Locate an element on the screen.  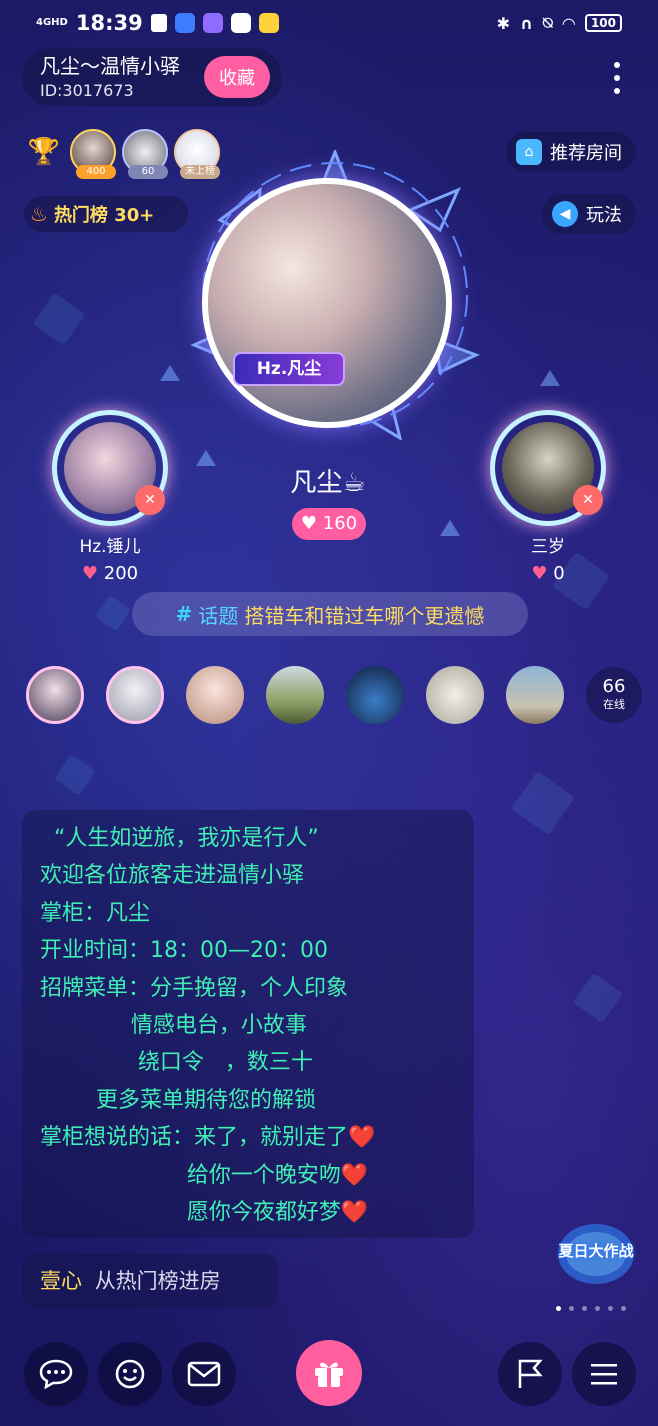
smiley-icon is located at coordinates (130, 1374).